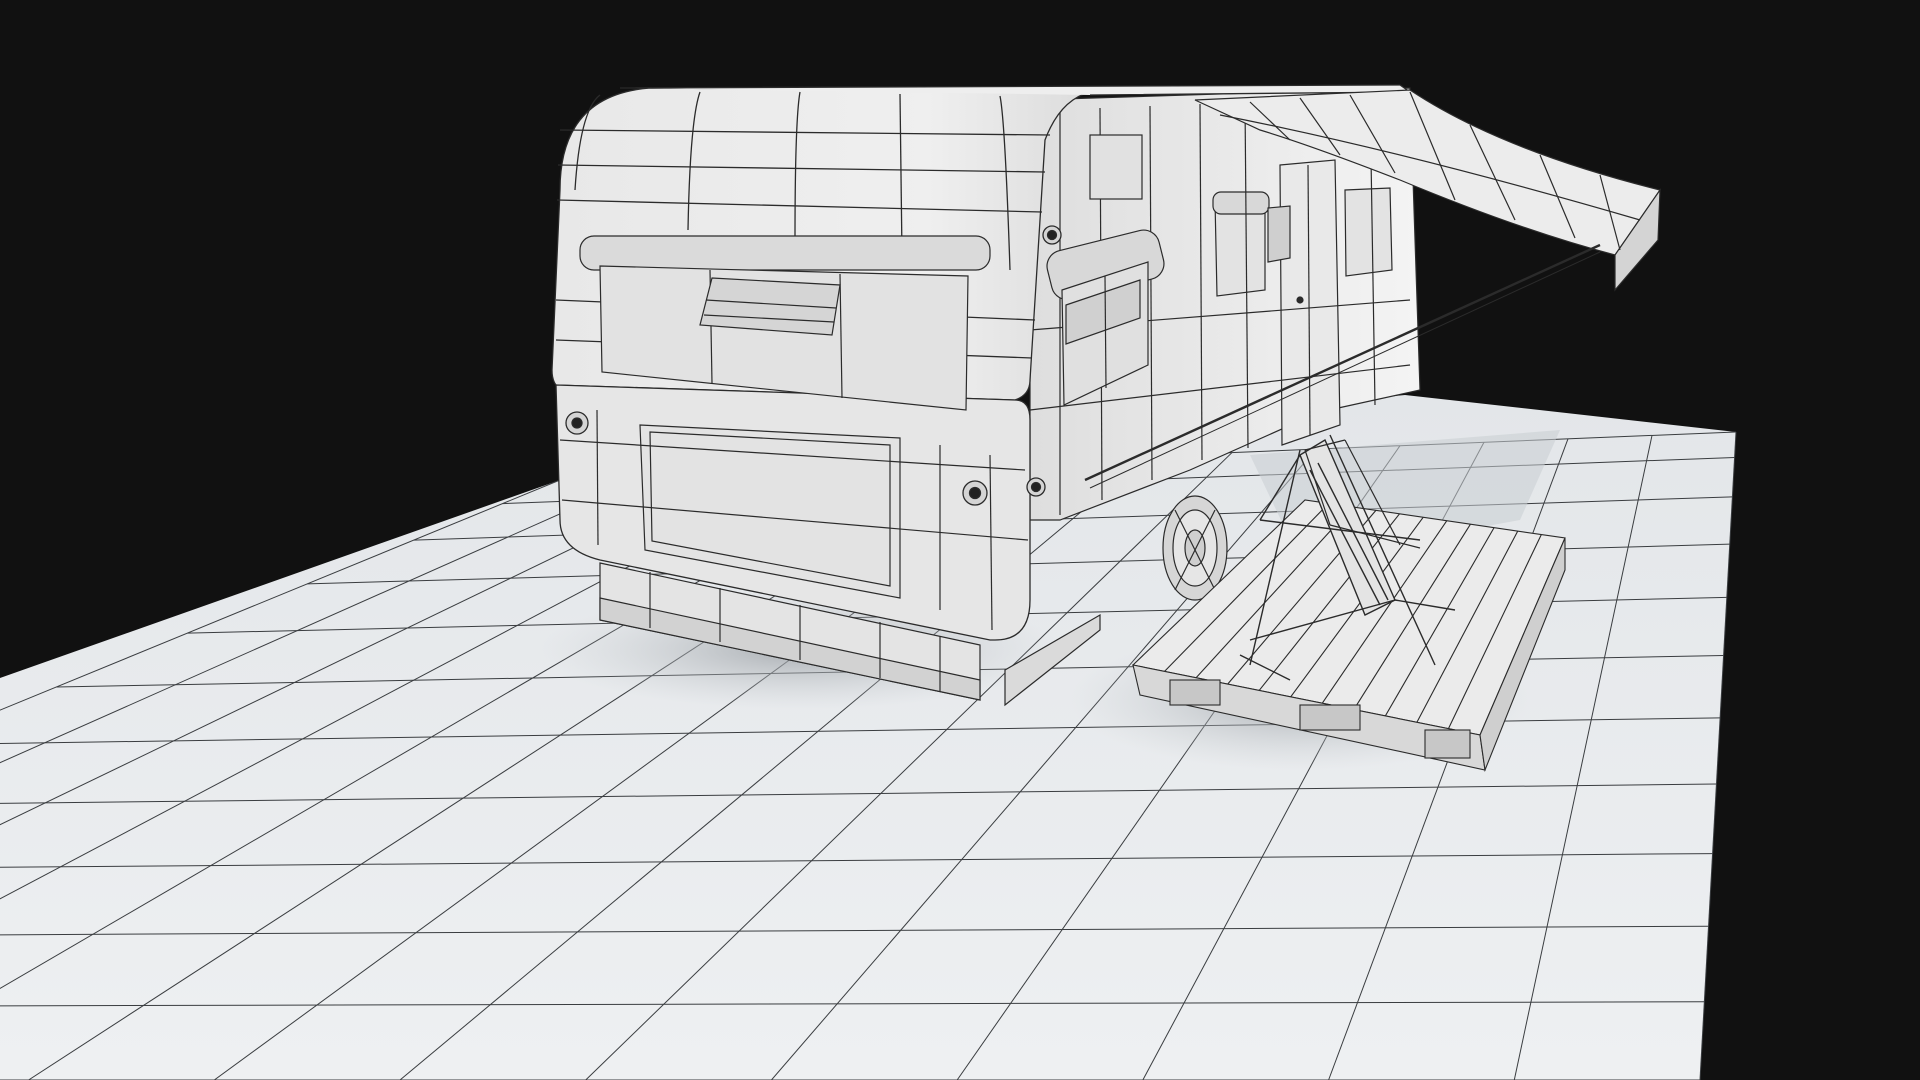  I want to click on marker-light-icon, so click(1052, 235).